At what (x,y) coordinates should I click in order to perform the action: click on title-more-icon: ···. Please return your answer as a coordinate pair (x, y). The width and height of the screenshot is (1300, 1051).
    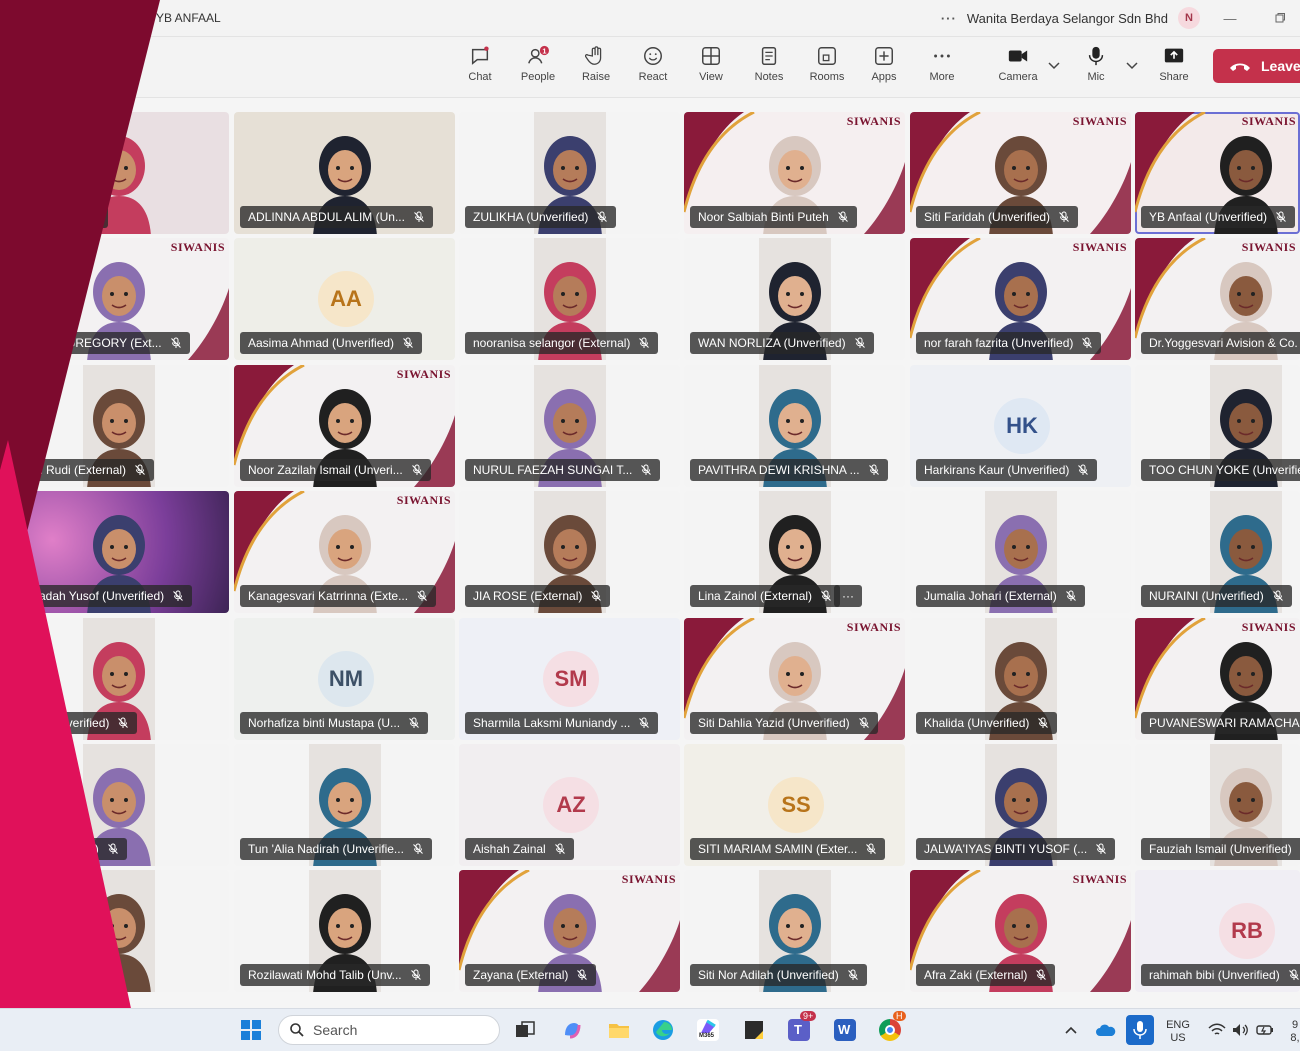
    Looking at the image, I should click on (949, 18).